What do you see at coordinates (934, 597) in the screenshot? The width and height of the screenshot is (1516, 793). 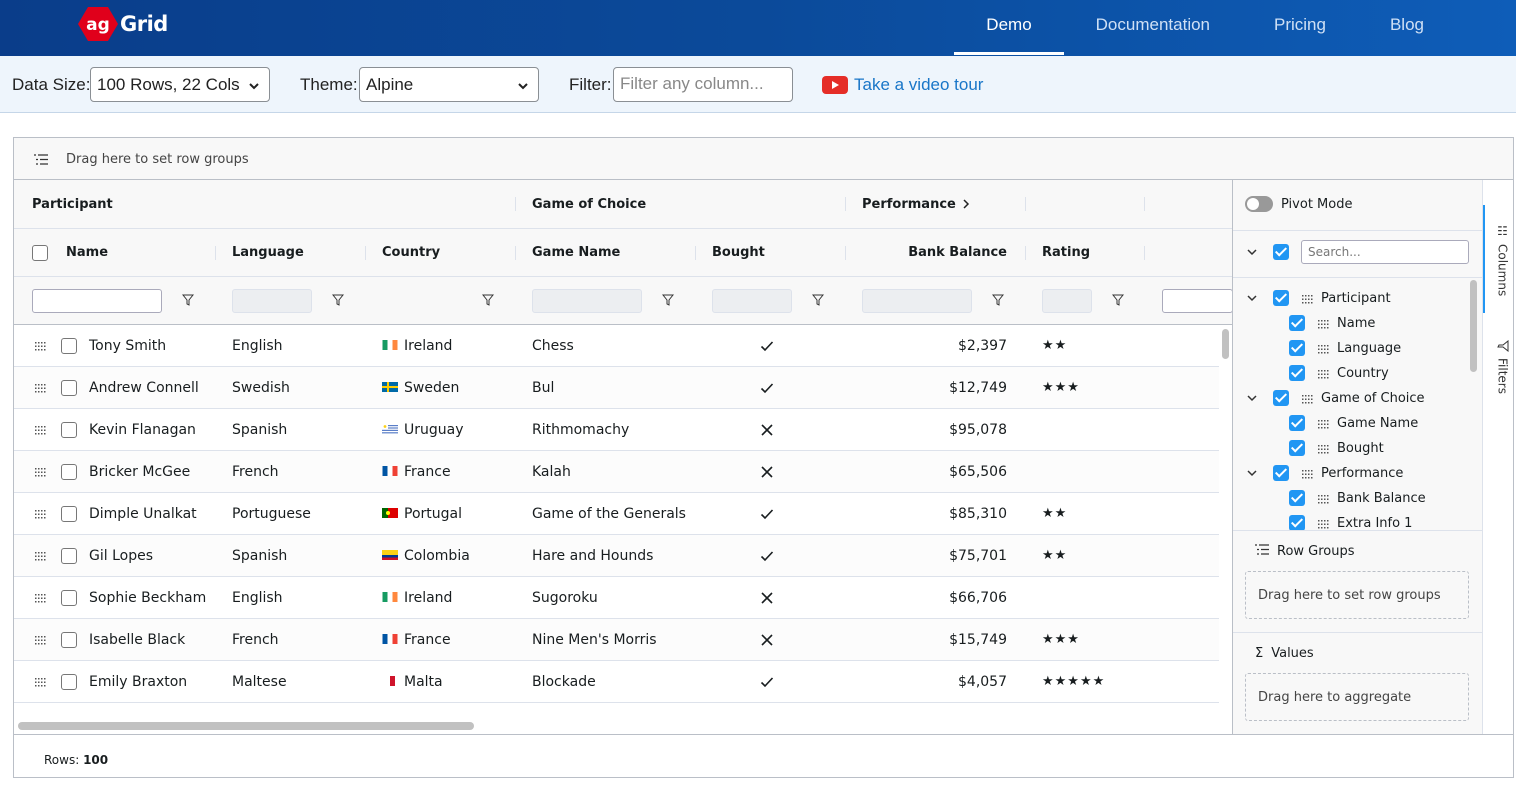 I see `bank-balance-cell: $66,706` at bounding box center [934, 597].